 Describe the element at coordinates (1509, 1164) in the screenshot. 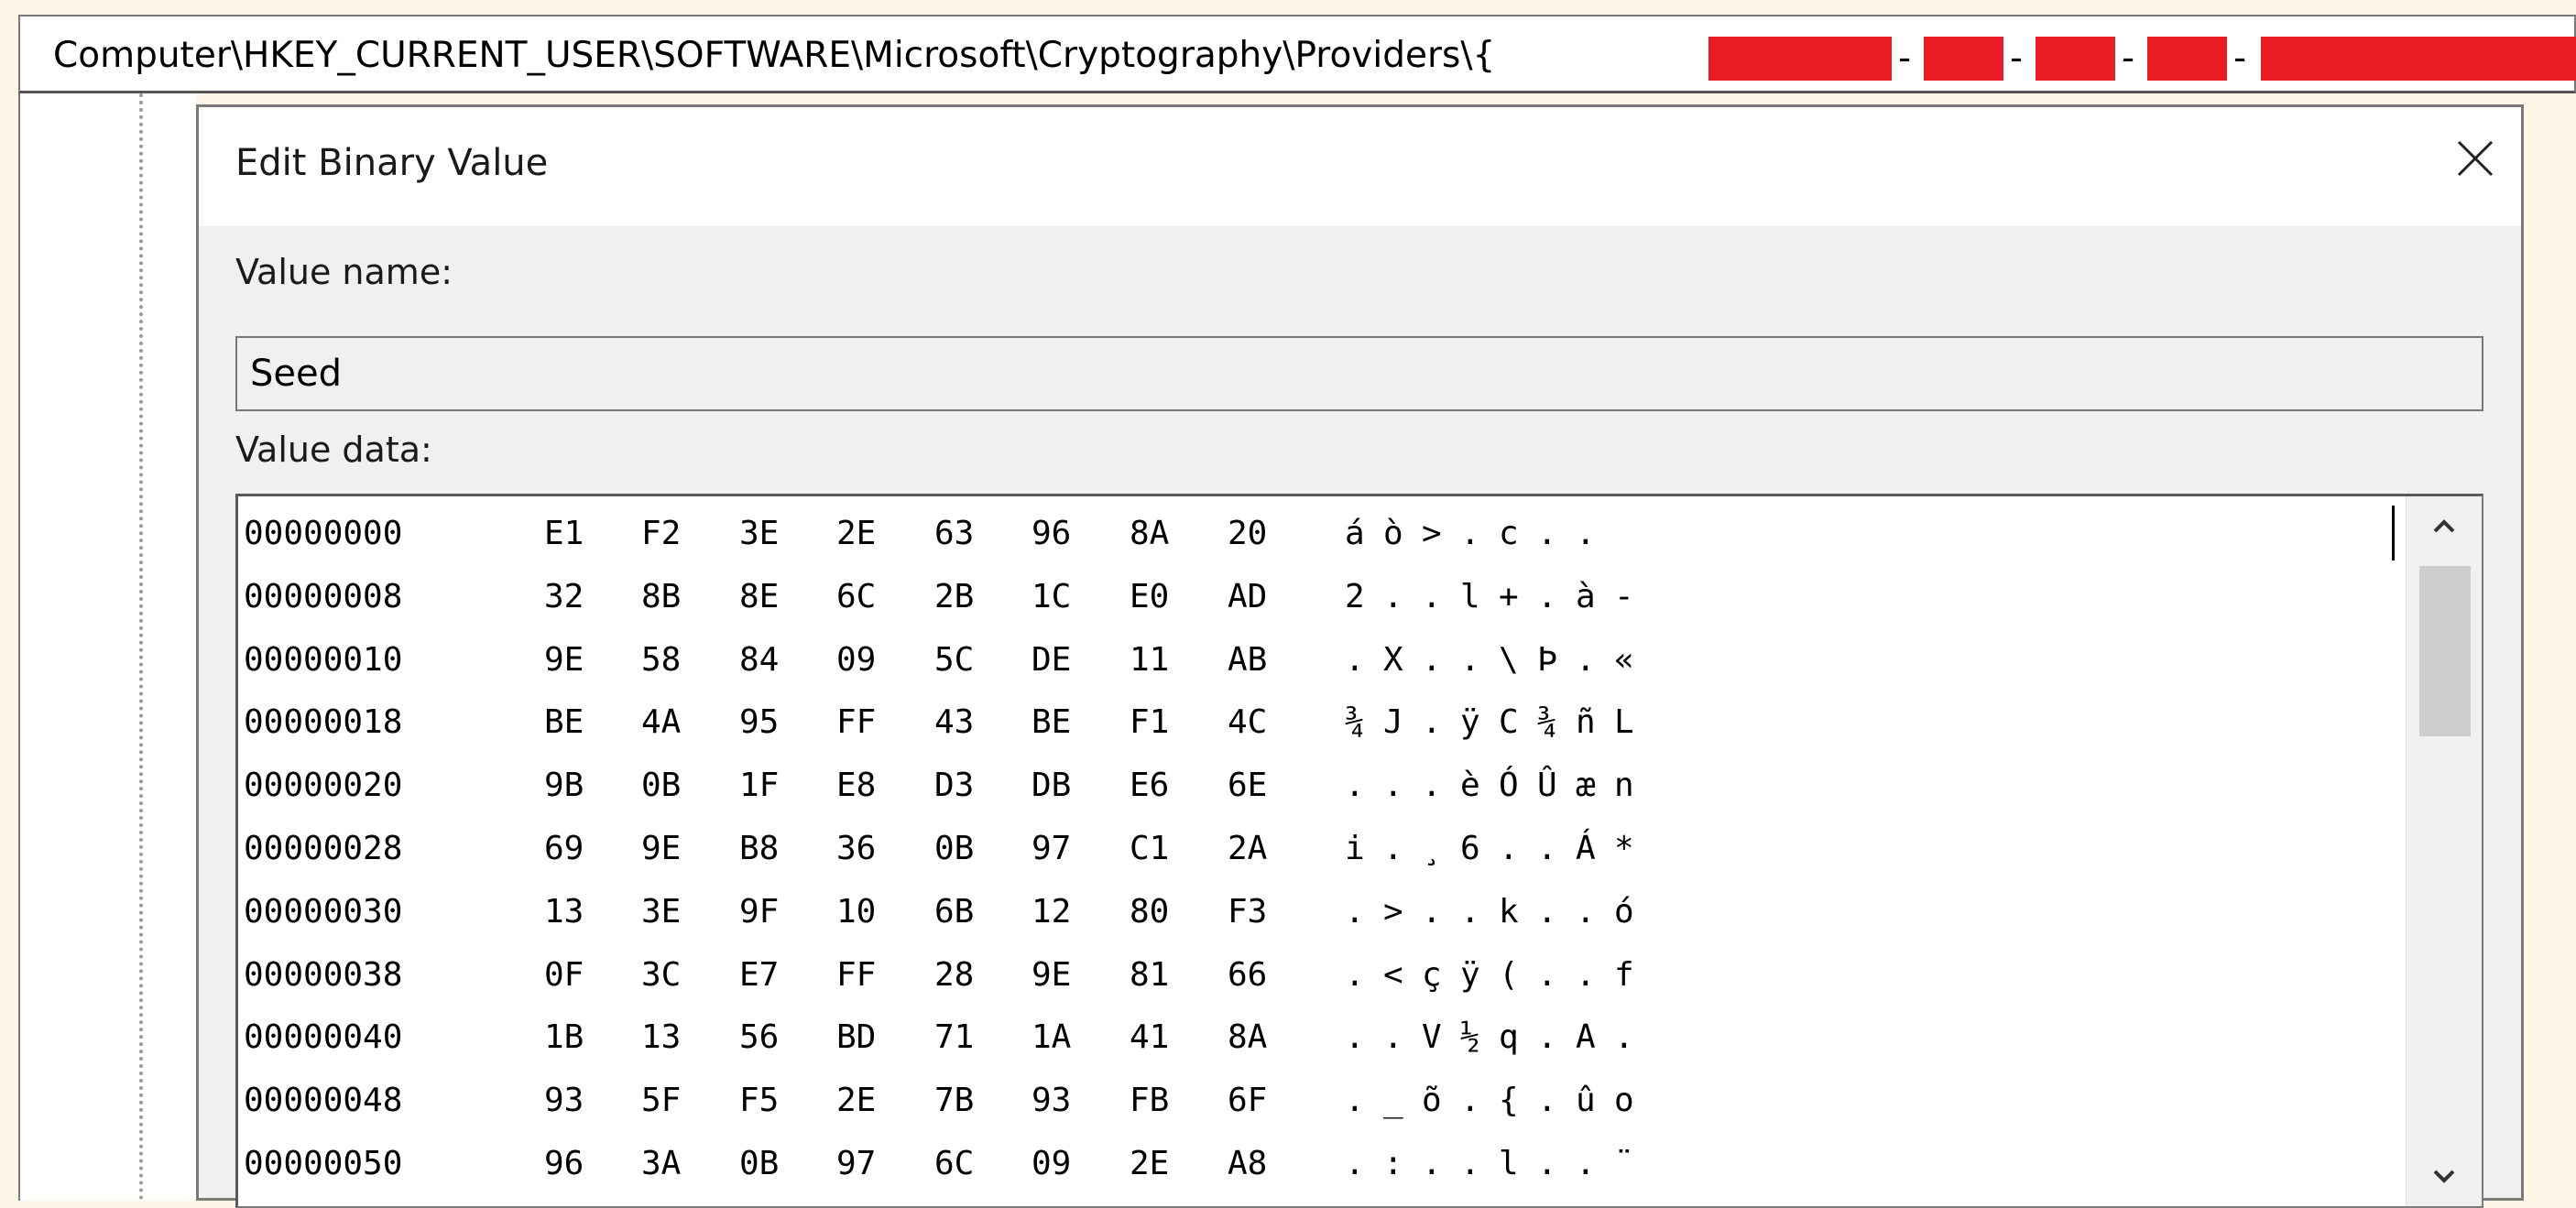

I see `ascii-char: l` at that location.